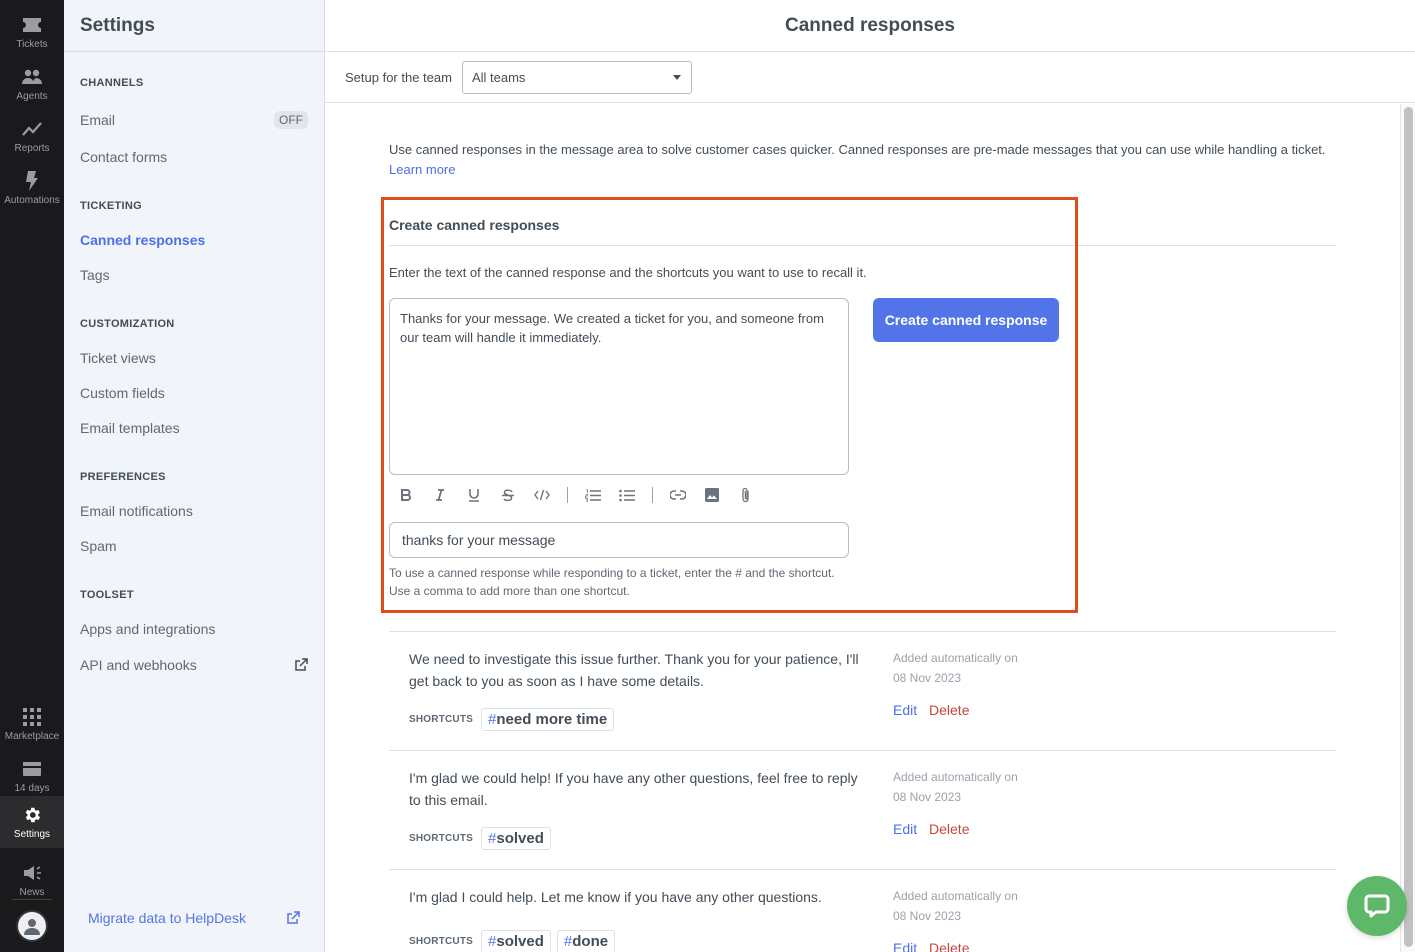 The width and height of the screenshot is (1415, 952). What do you see at coordinates (32, 769) in the screenshot?
I see `card-icon` at bounding box center [32, 769].